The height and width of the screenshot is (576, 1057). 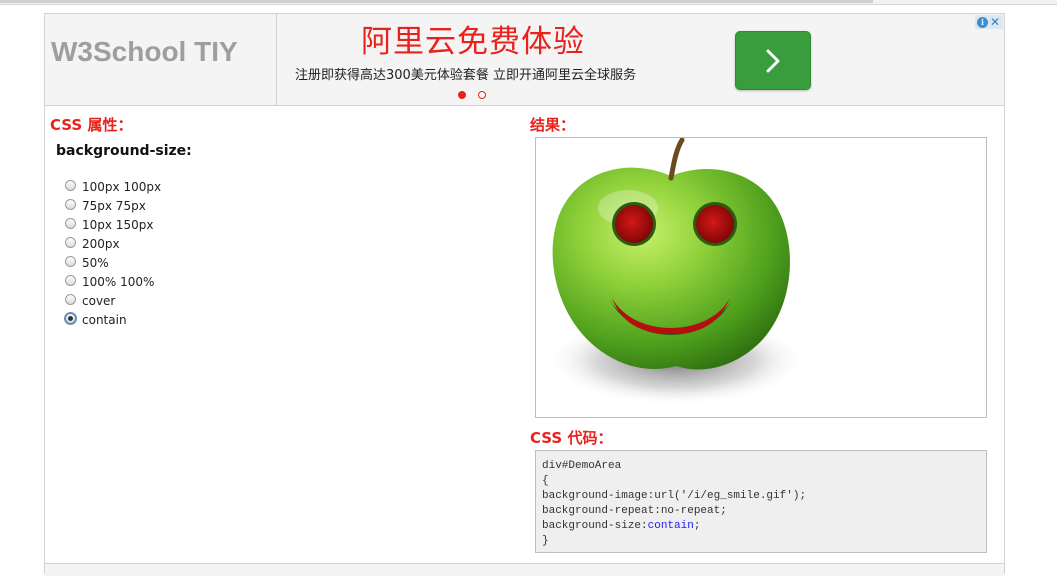 I want to click on property-name: background-size:, so click(x=124, y=151).